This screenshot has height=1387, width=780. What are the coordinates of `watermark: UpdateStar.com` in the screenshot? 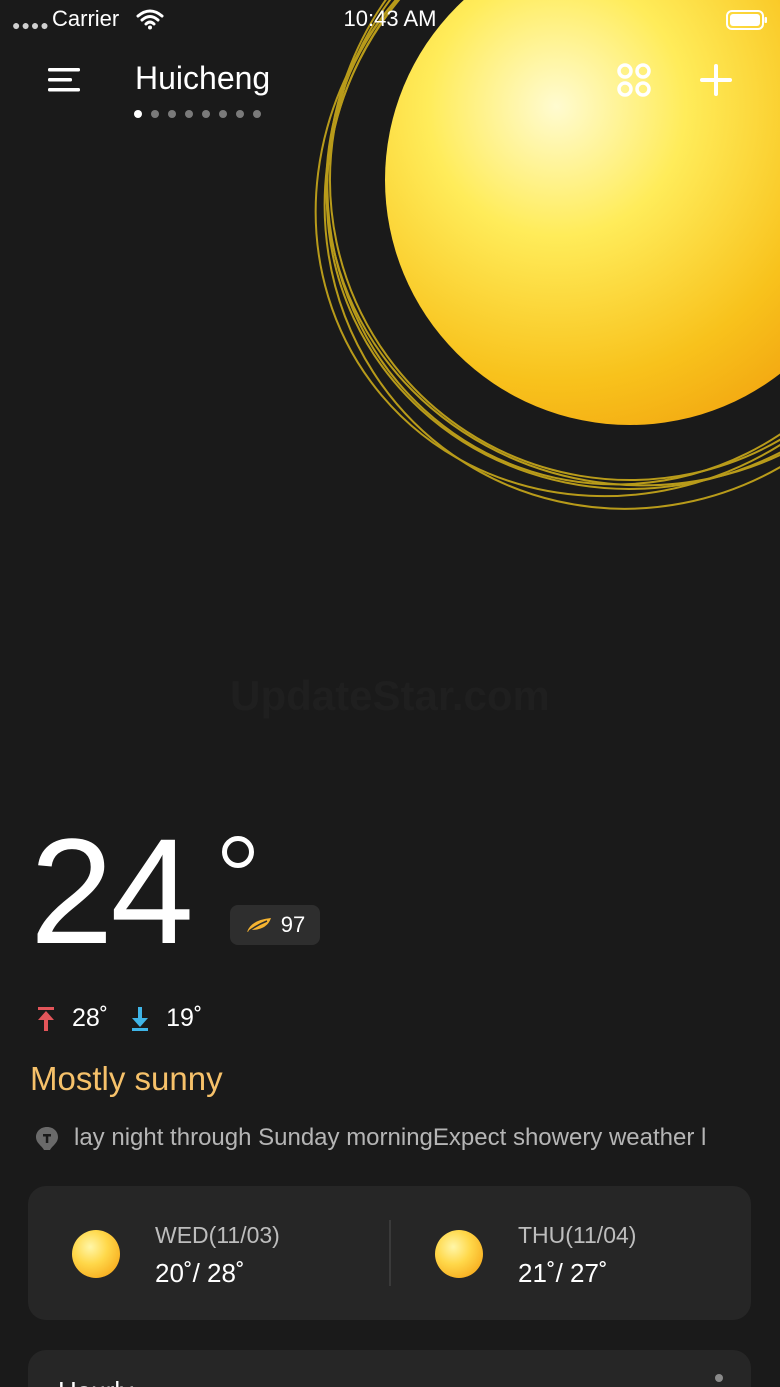 It's located at (390, 695).